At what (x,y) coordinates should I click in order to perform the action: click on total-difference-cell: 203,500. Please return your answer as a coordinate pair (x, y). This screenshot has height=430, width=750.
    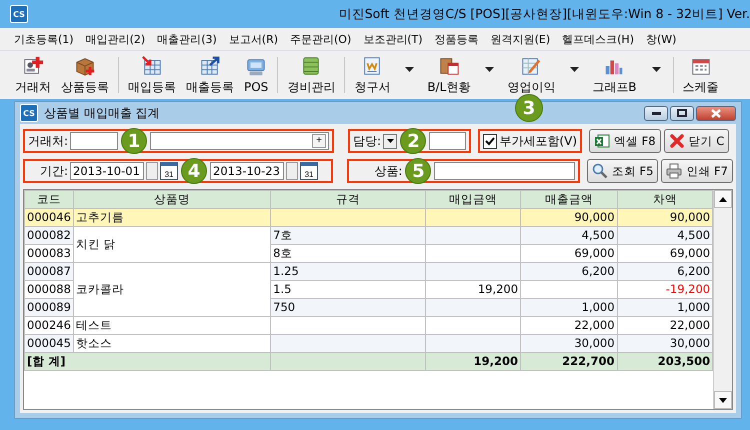
    Looking at the image, I should click on (665, 361).